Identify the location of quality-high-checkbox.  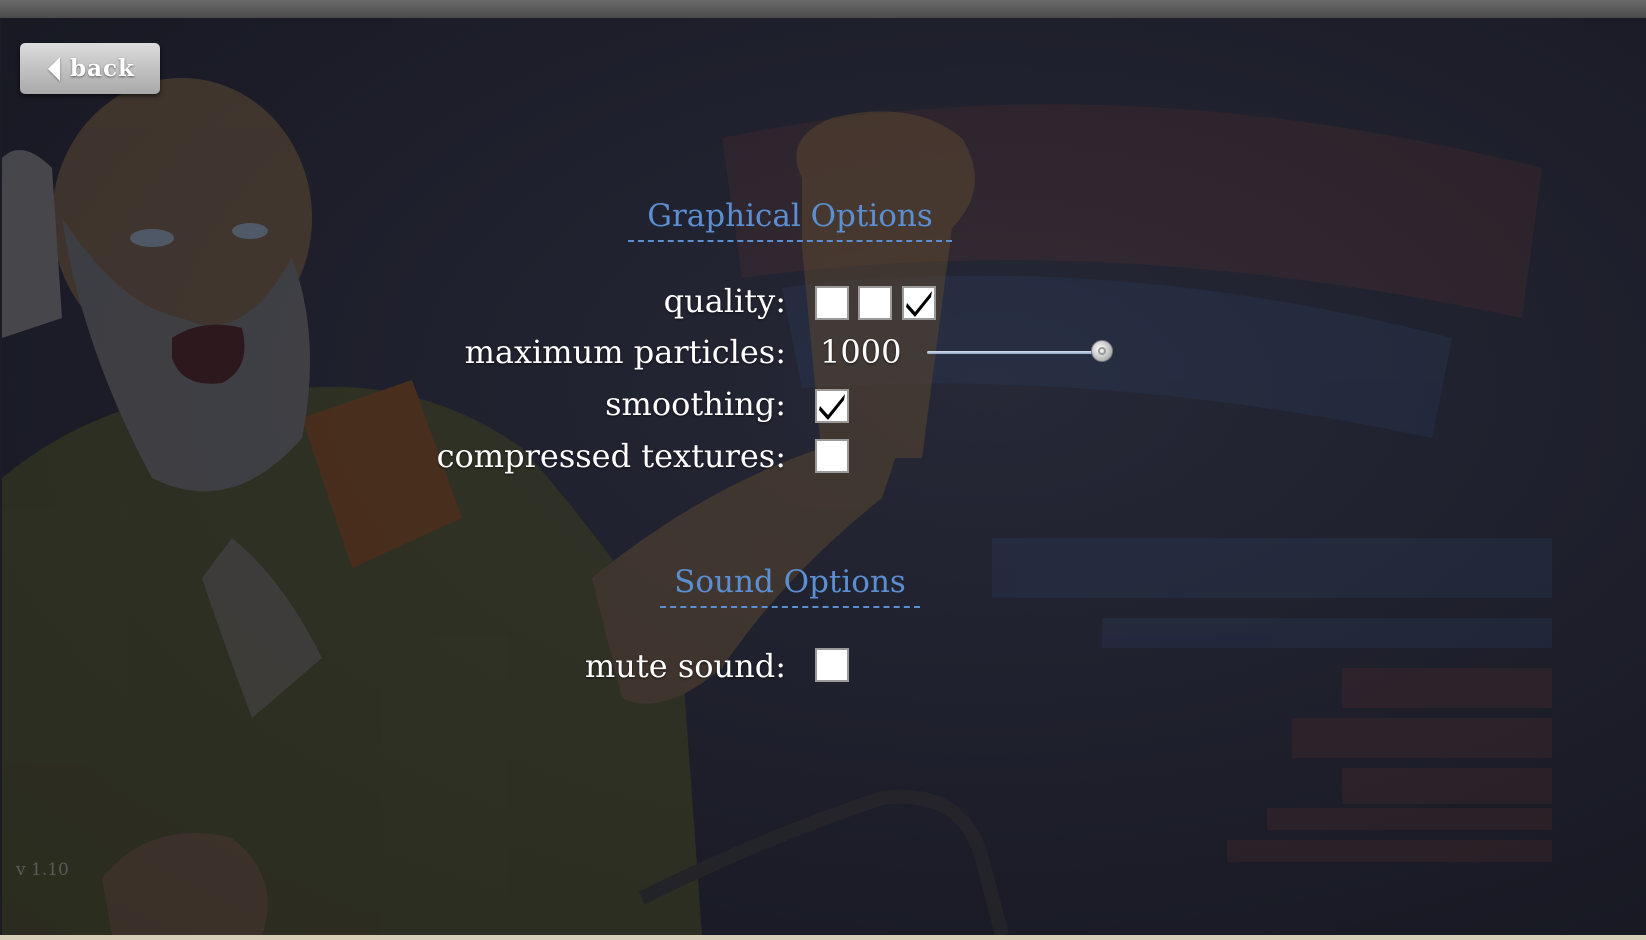
(919, 303).